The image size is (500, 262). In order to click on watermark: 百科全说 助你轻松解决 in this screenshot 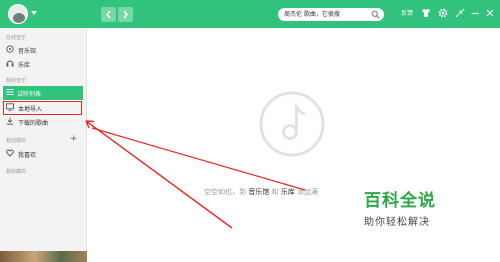, I will do `click(400, 207)`.